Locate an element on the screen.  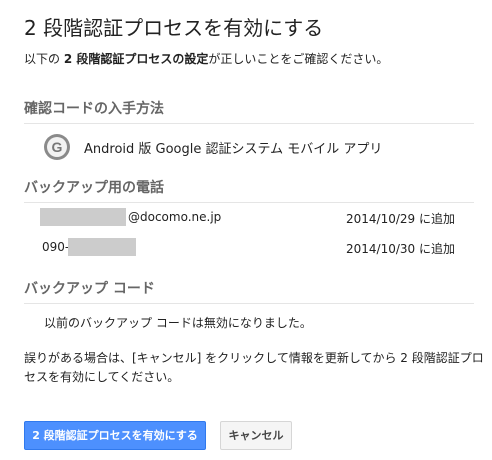
google-g-icon: G is located at coordinates (57, 147).